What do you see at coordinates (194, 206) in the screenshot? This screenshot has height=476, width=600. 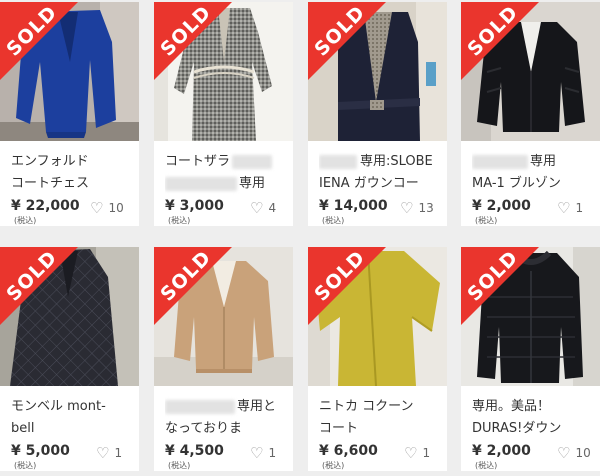 I see `item-price: ¥ 3,000` at bounding box center [194, 206].